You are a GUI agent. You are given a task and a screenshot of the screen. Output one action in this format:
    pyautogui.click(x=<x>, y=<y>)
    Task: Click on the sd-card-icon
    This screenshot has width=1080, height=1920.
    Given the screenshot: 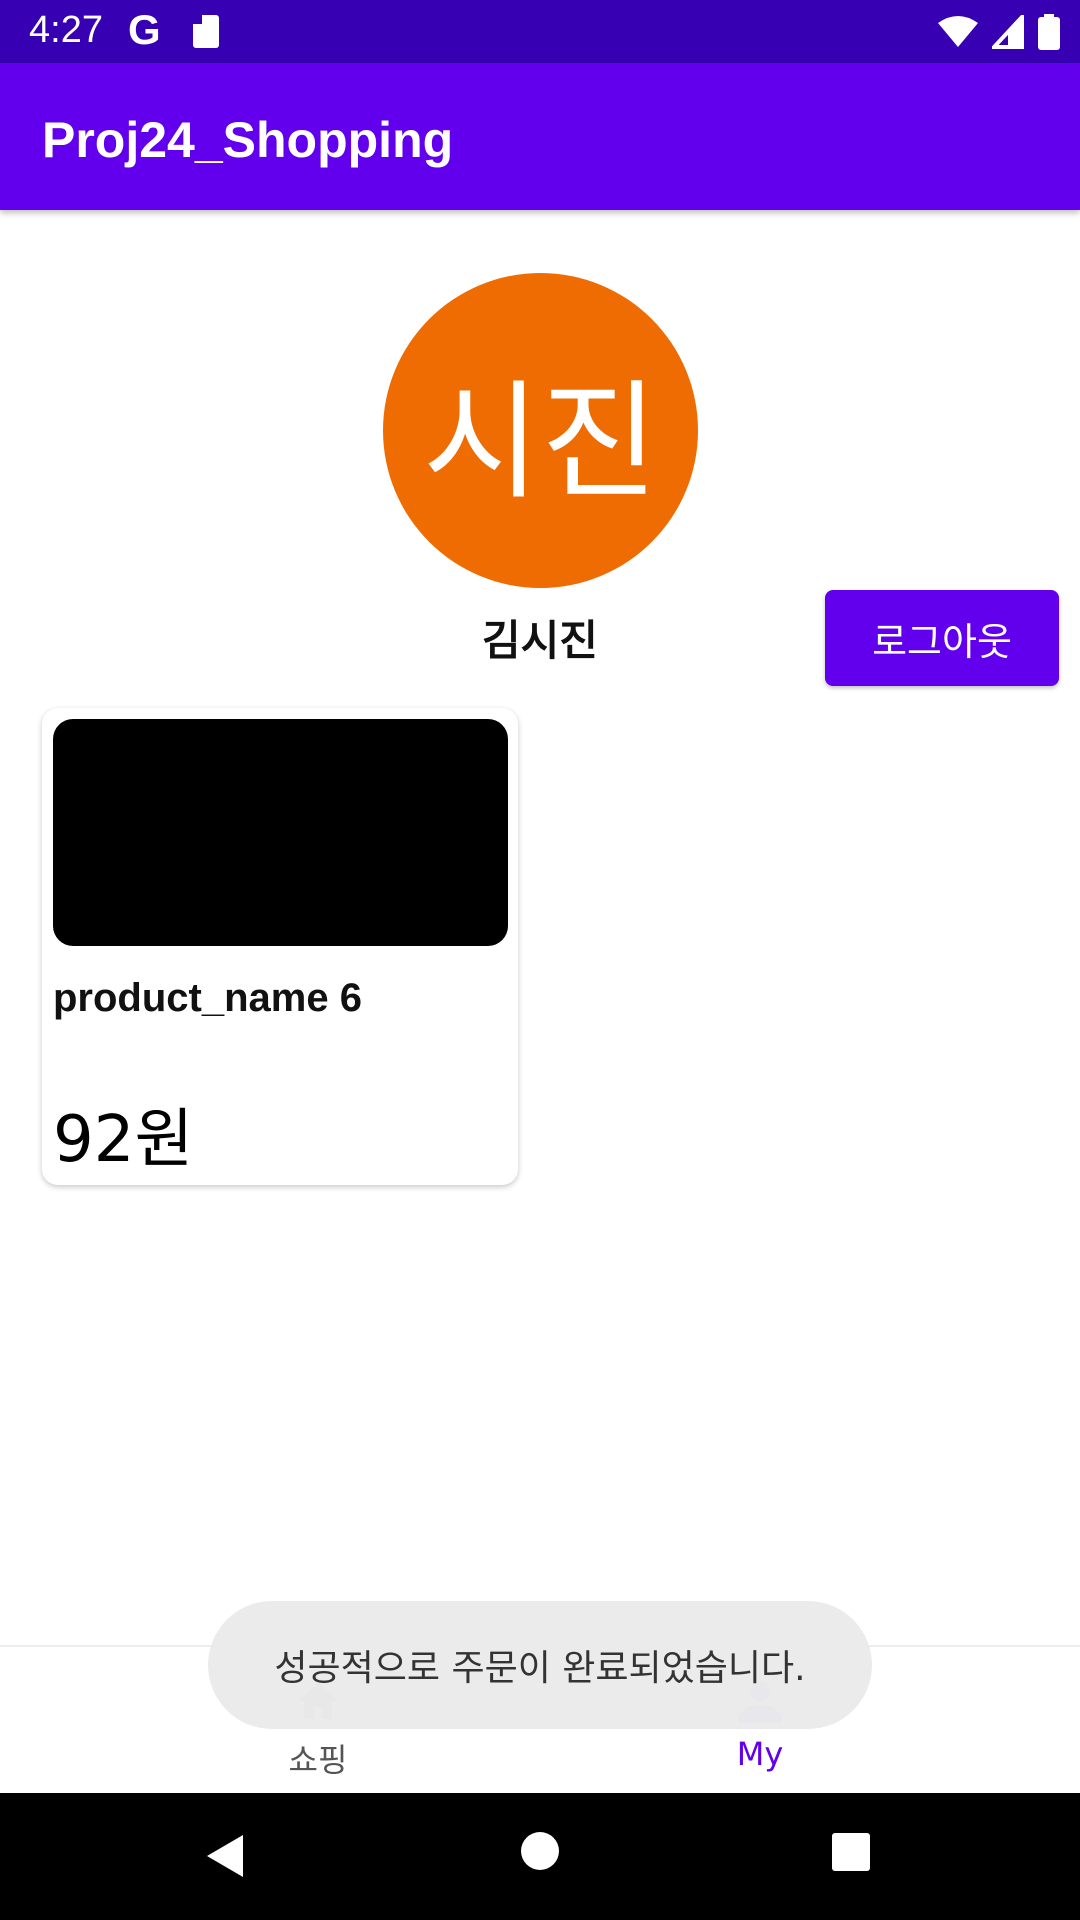 What is the action you would take?
    pyautogui.click(x=206, y=31)
    